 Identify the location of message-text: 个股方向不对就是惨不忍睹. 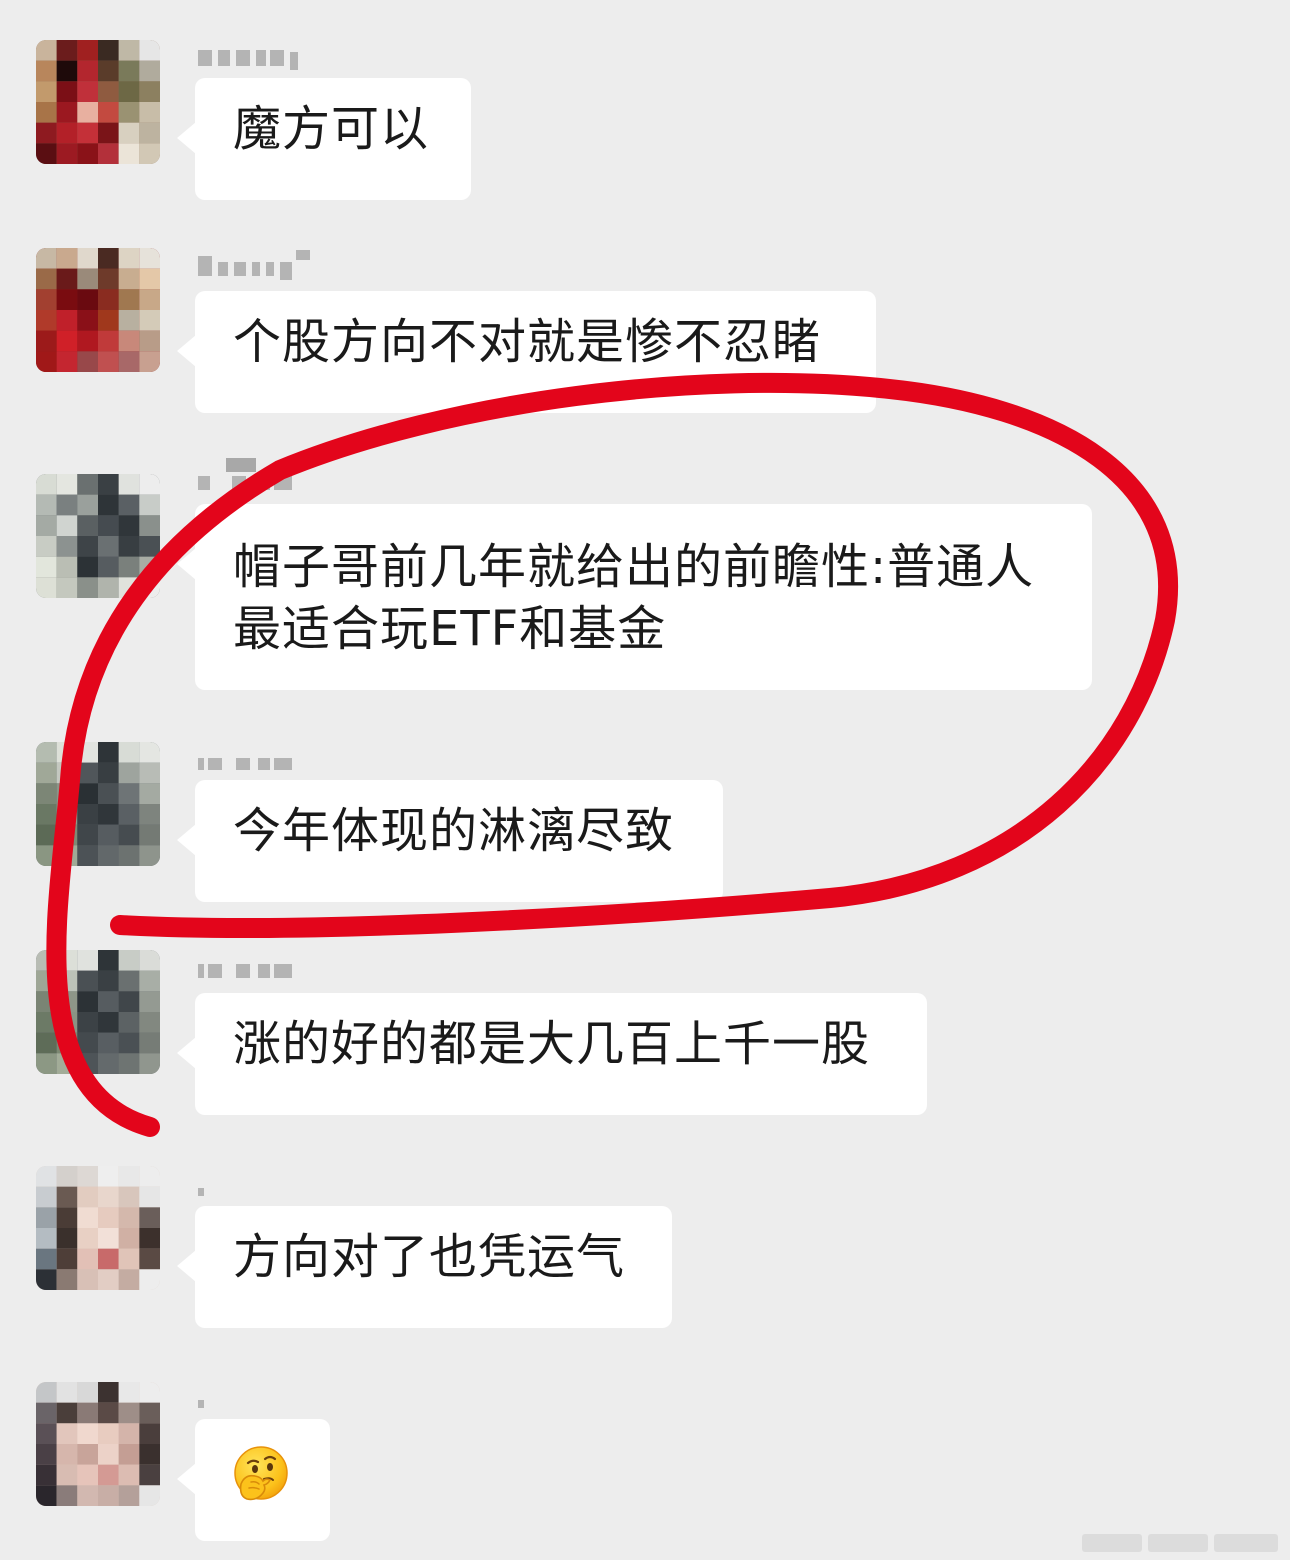
(527, 342).